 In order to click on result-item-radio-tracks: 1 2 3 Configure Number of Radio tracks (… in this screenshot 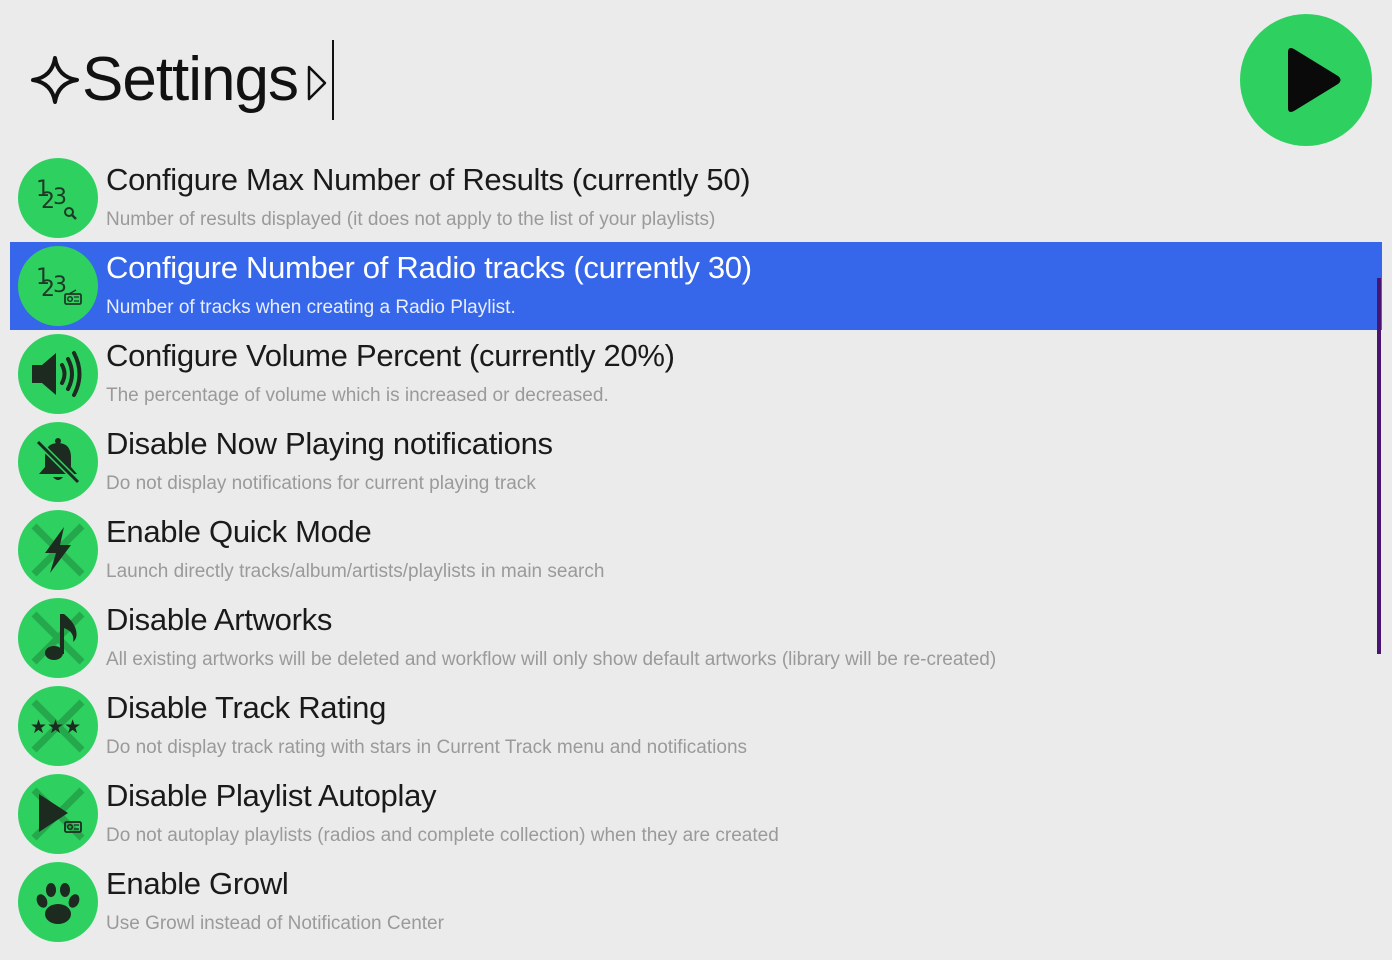, I will do `click(696, 286)`.